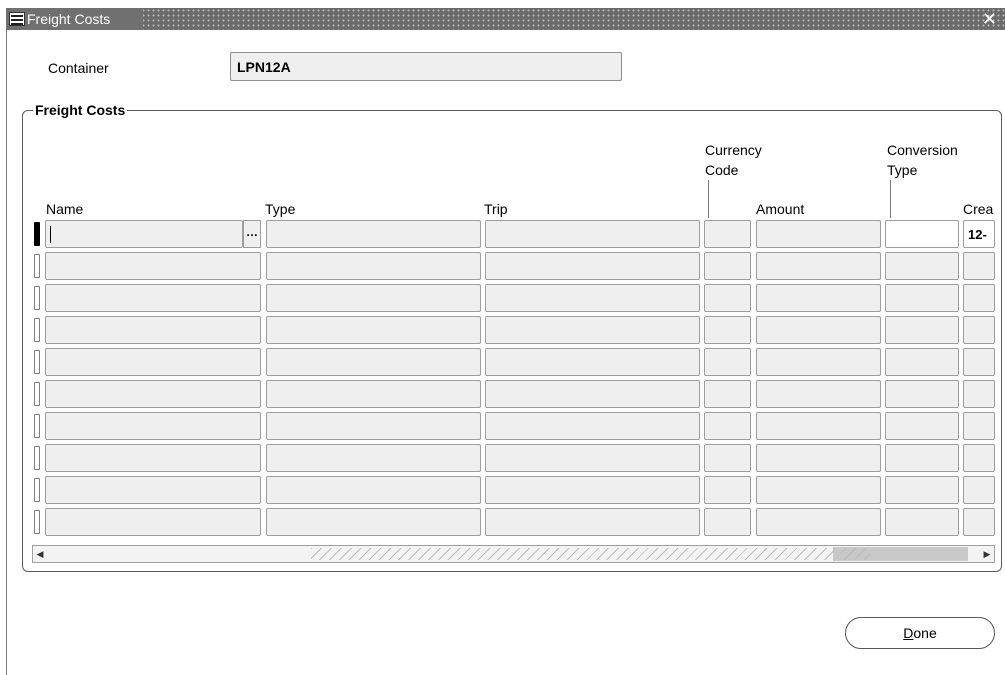  I want to click on done-button-mnemonic: D, so click(908, 633).